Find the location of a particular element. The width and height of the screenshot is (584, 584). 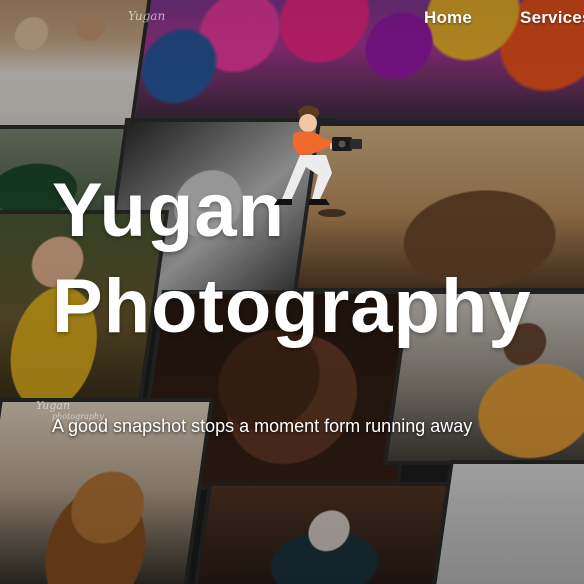

nav-menu: Home Services is located at coordinates (504, 18).